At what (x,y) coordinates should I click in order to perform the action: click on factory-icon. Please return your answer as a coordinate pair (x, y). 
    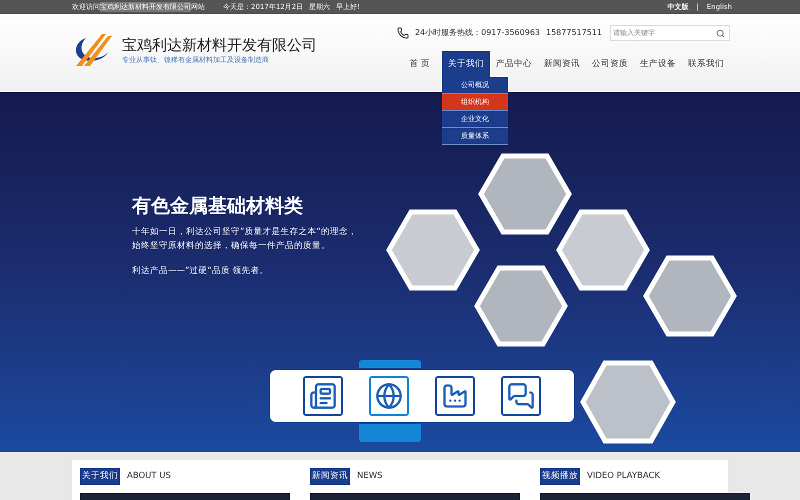
    Looking at the image, I should click on (455, 396).